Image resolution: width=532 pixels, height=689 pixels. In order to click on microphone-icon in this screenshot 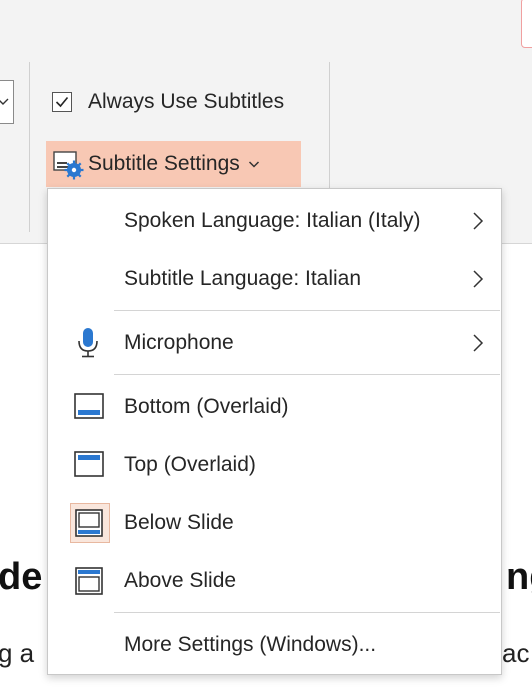, I will do `click(89, 343)`.